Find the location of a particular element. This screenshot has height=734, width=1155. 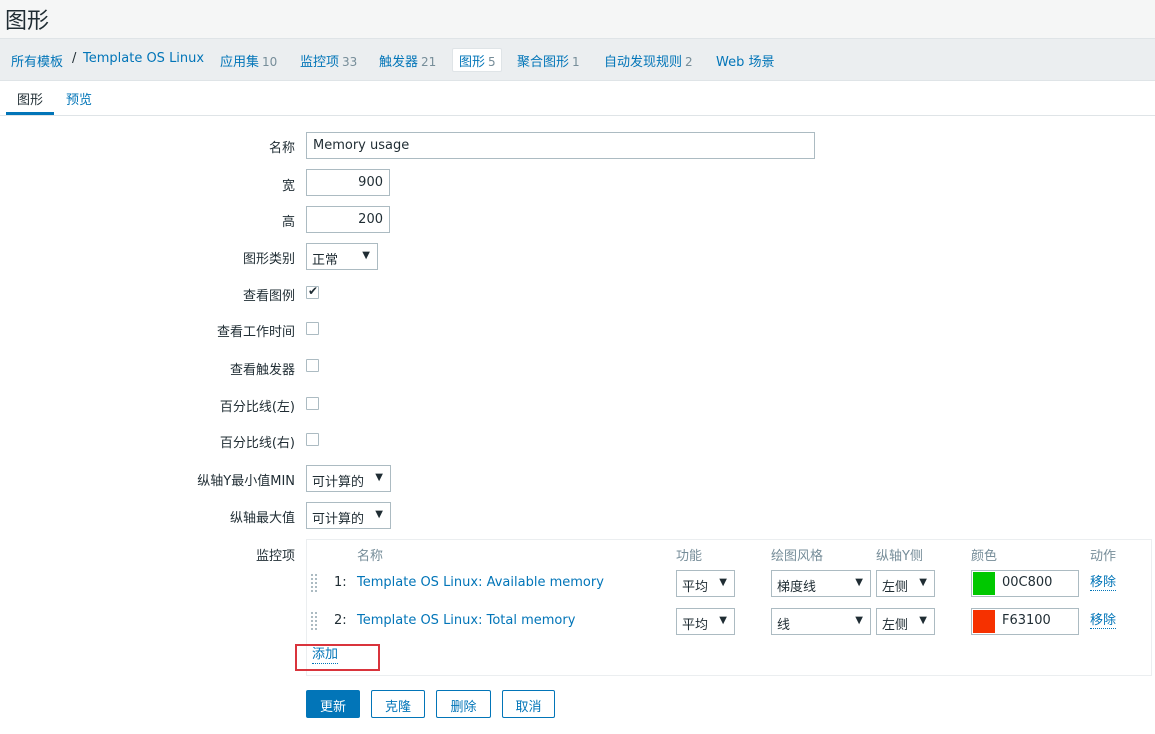

width-label: 宽 is located at coordinates (288, 186).